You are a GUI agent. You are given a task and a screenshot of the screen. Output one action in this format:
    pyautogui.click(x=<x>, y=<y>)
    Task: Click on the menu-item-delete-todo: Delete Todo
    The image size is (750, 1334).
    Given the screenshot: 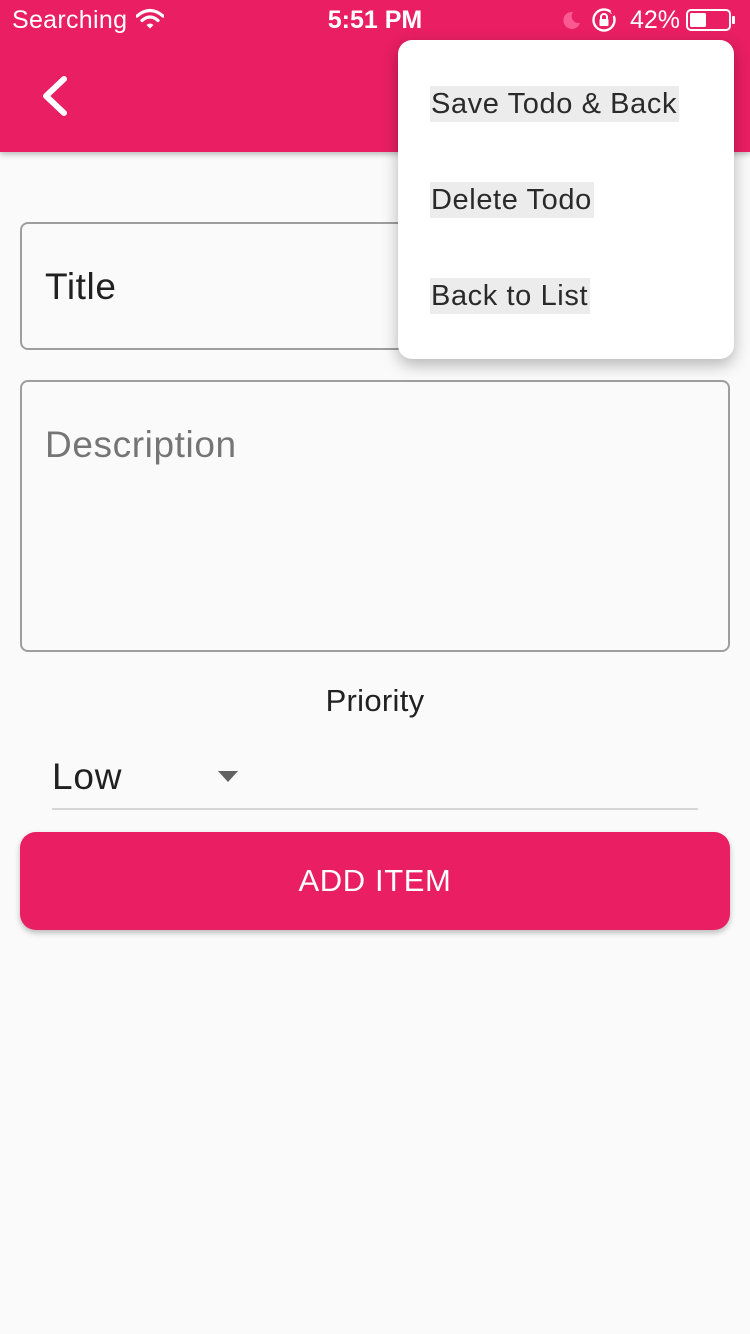 What is the action you would take?
    pyautogui.click(x=566, y=200)
    